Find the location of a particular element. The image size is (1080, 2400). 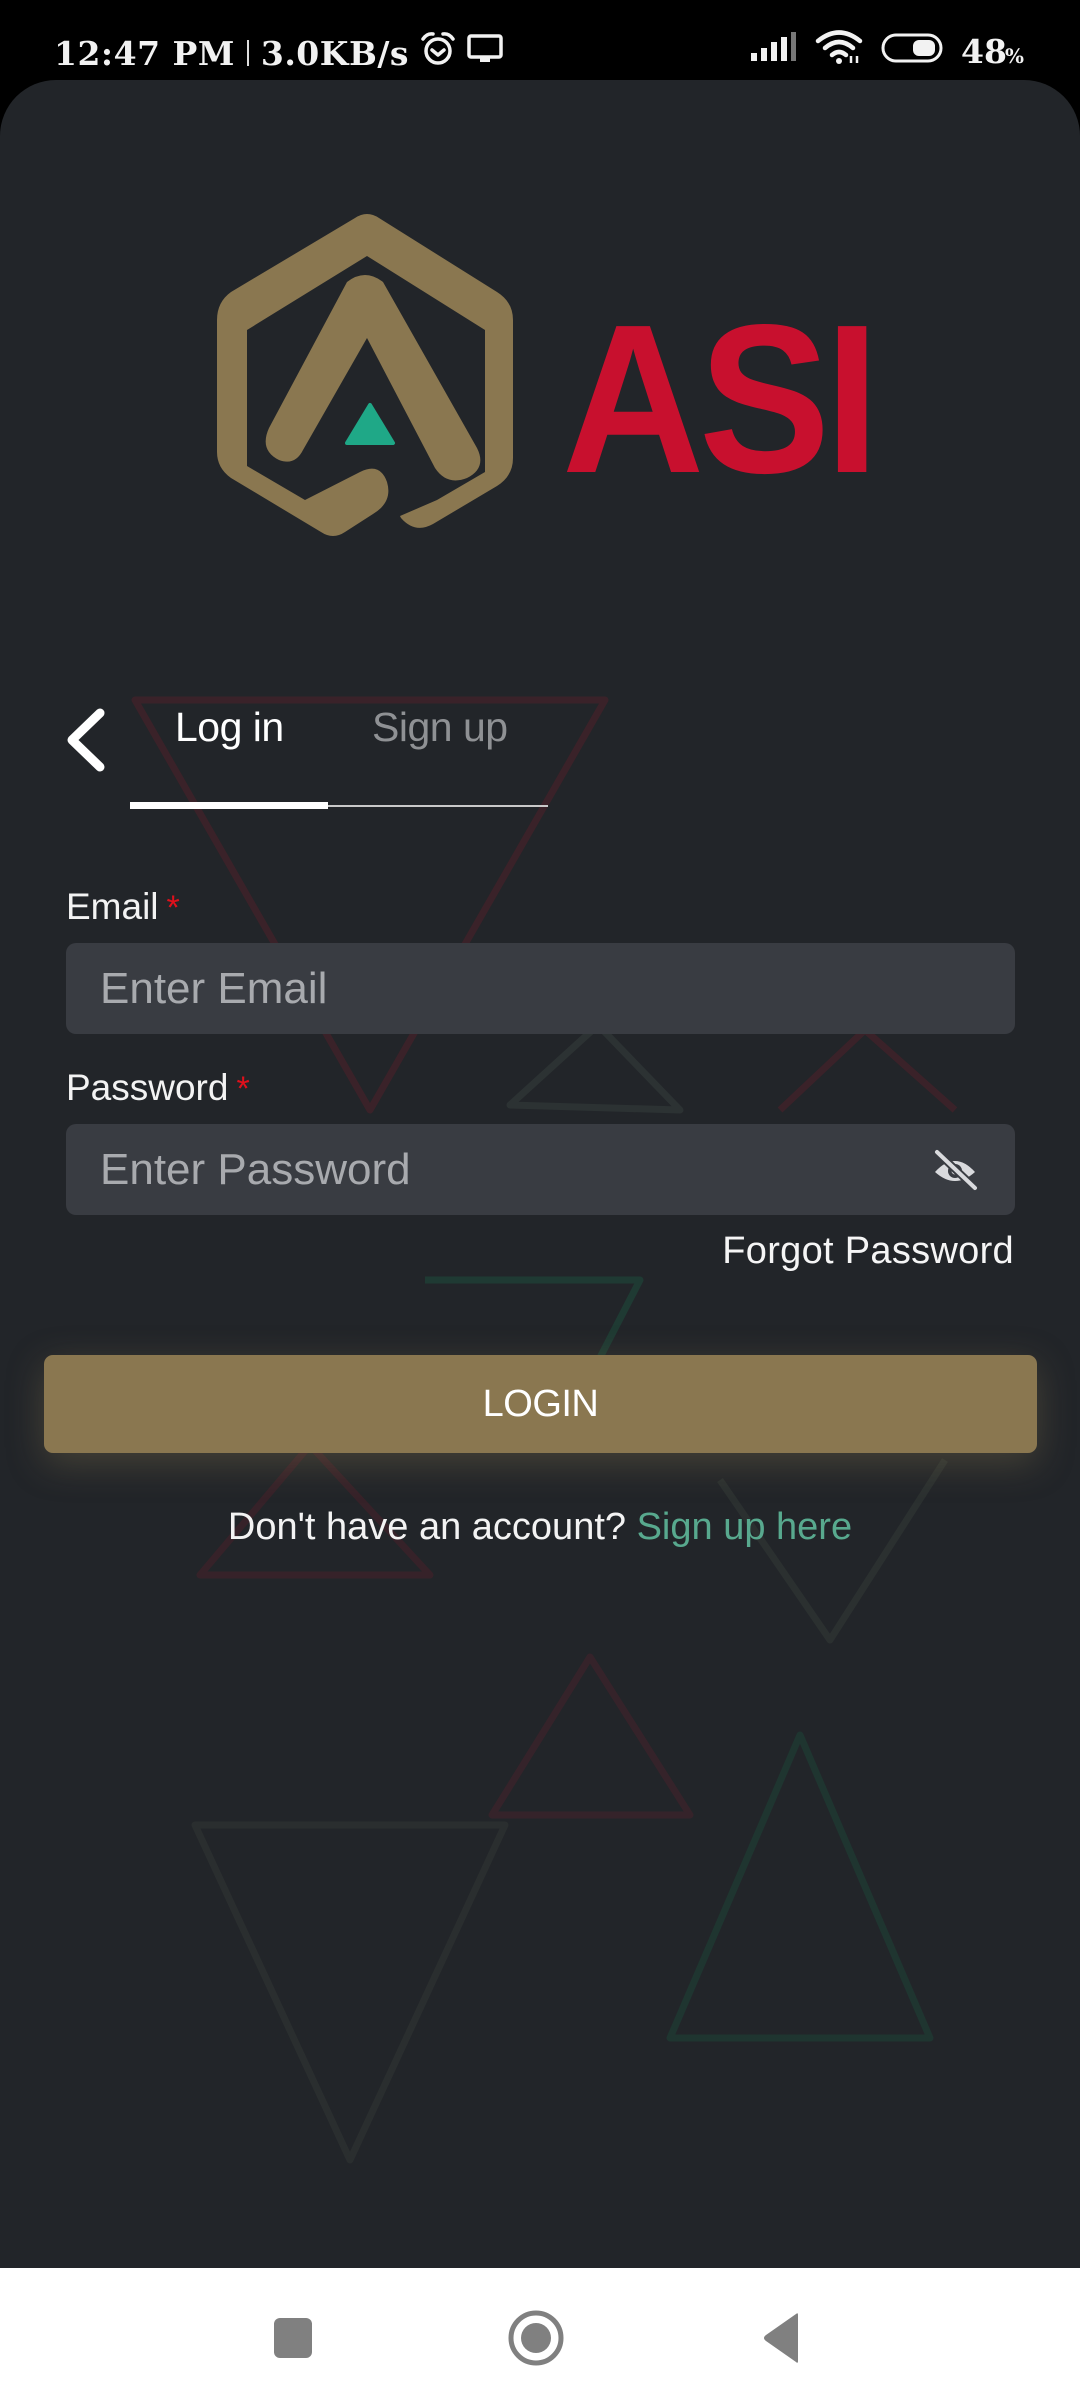

forgot-password-link: Forgot Password is located at coordinates (868, 1251).